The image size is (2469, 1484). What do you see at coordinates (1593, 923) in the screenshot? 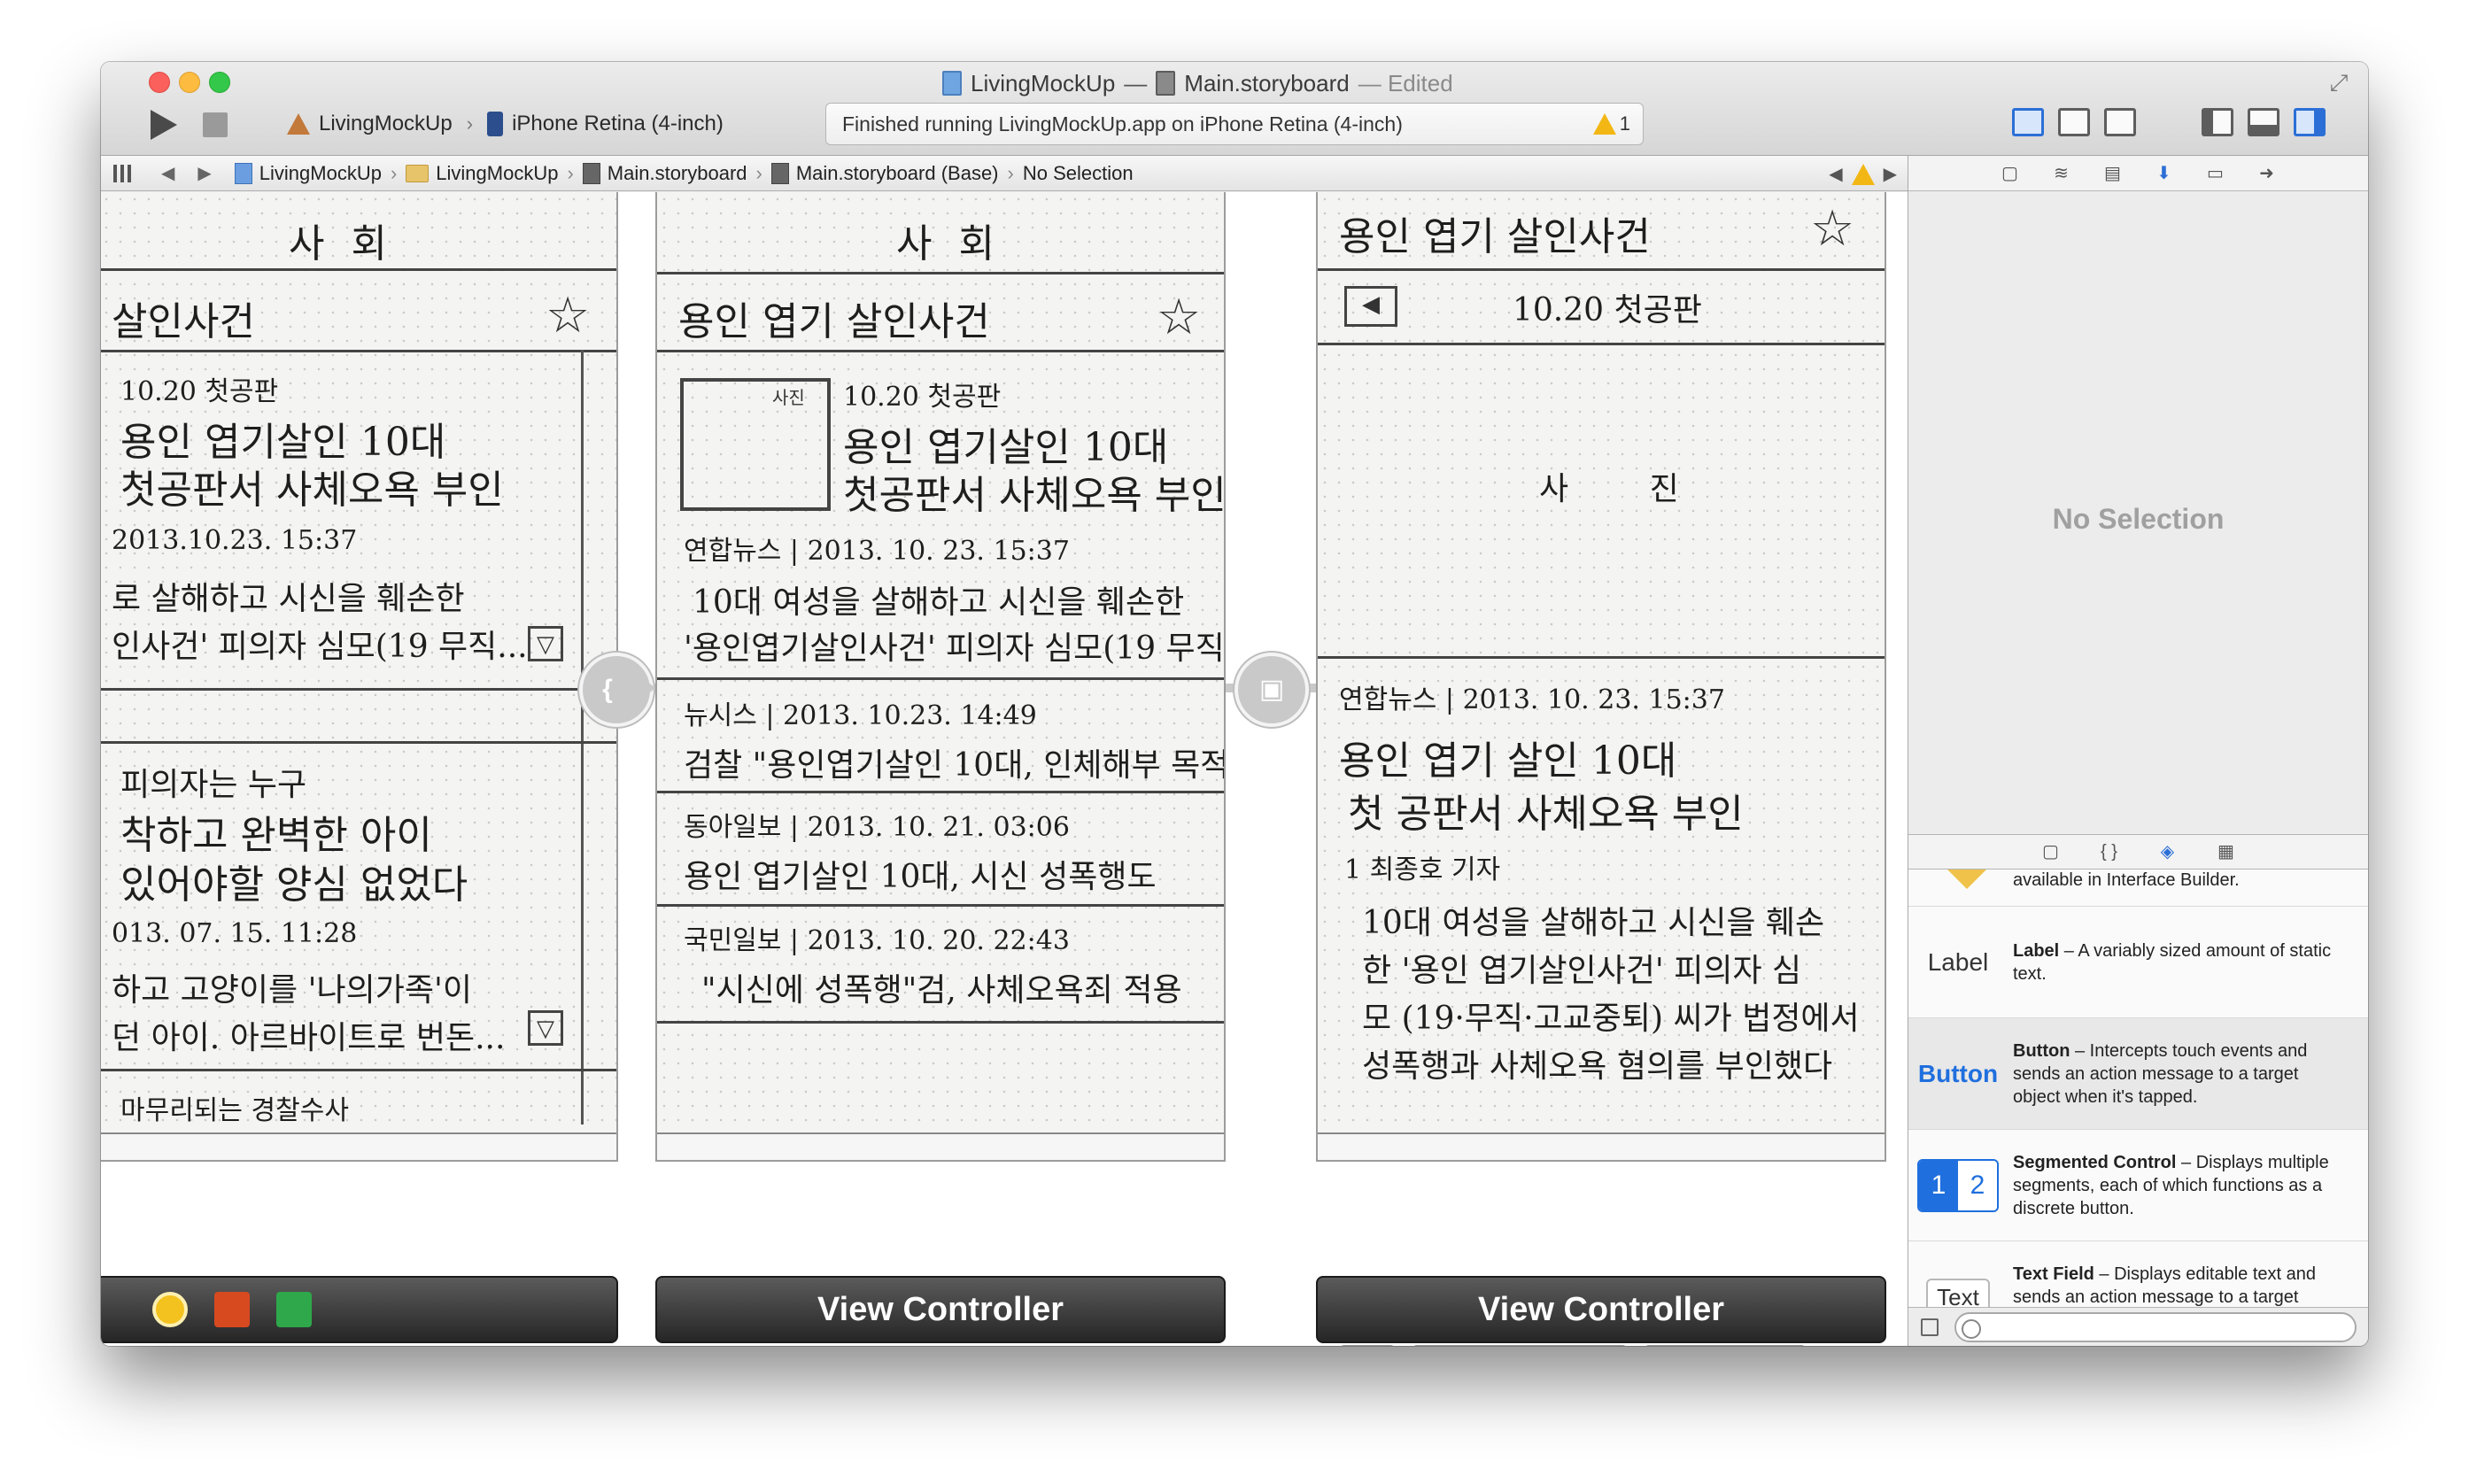
I see `article-body: 10대 여성을 살해하고 시신을 훼손` at bounding box center [1593, 923].